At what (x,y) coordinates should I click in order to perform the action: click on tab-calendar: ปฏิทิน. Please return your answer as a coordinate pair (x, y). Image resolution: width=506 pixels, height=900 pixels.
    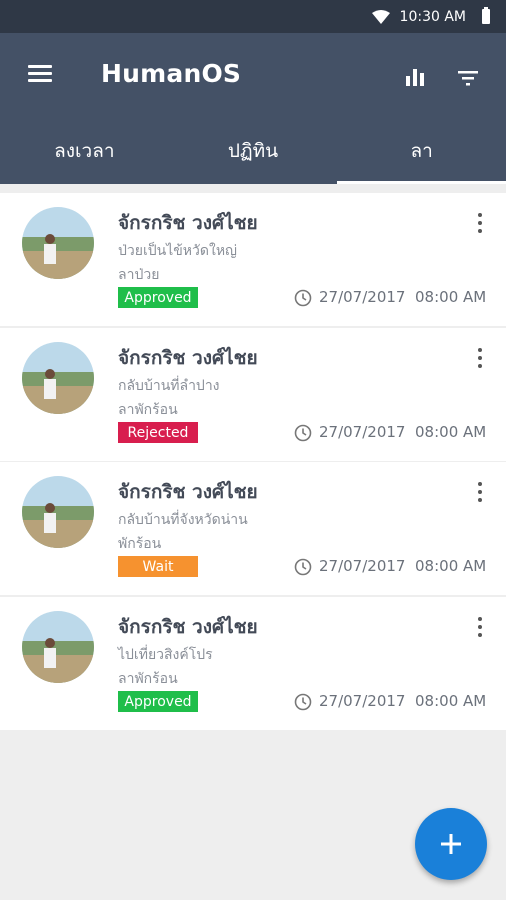
    Looking at the image, I should click on (253, 150).